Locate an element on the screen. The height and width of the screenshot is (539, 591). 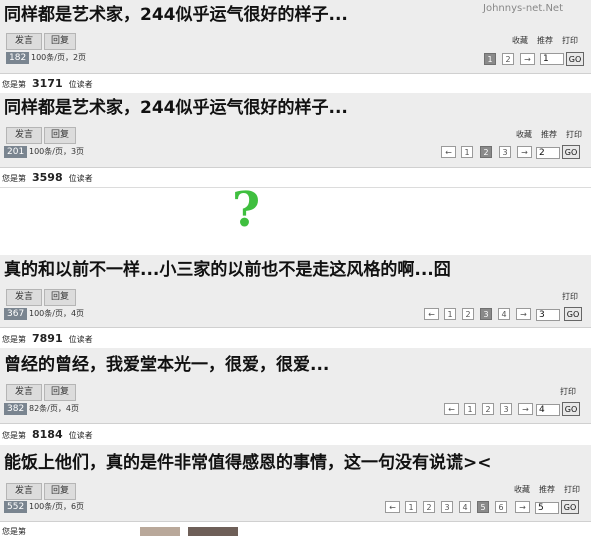
page-number-input: 5 is located at coordinates (547, 508).